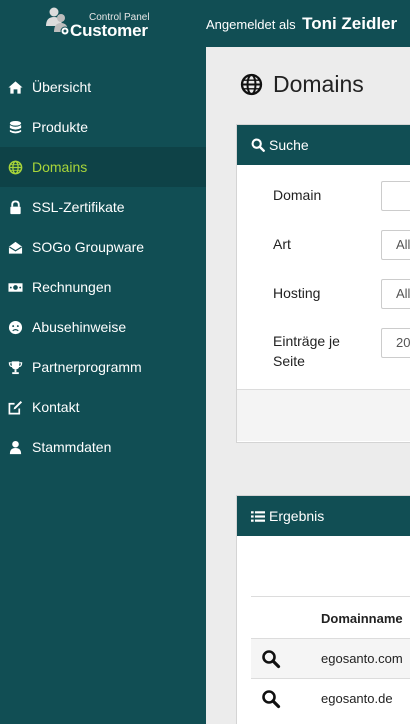 The height and width of the screenshot is (724, 410). I want to click on list-icon, so click(258, 516).